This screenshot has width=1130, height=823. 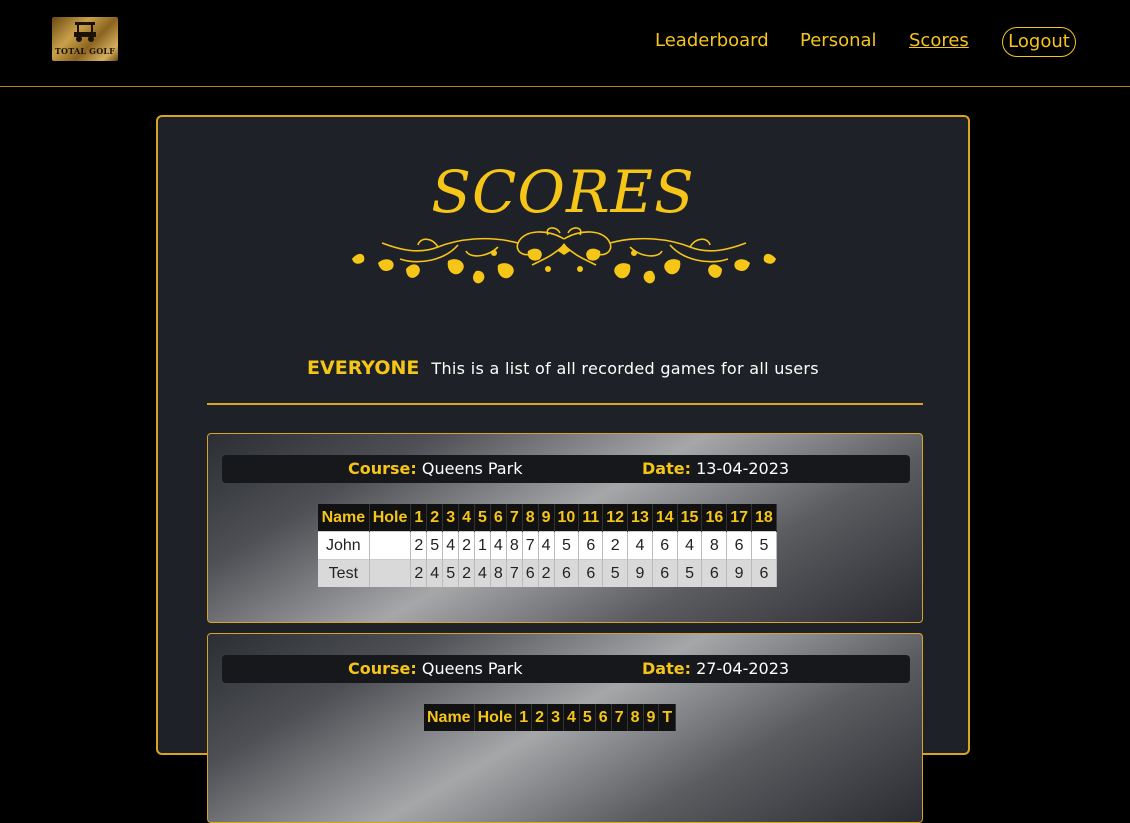 I want to click on scorecard-header-row: Name Hole 1 2 3 4 5 6 7 8 9 T, so click(x=550, y=717).